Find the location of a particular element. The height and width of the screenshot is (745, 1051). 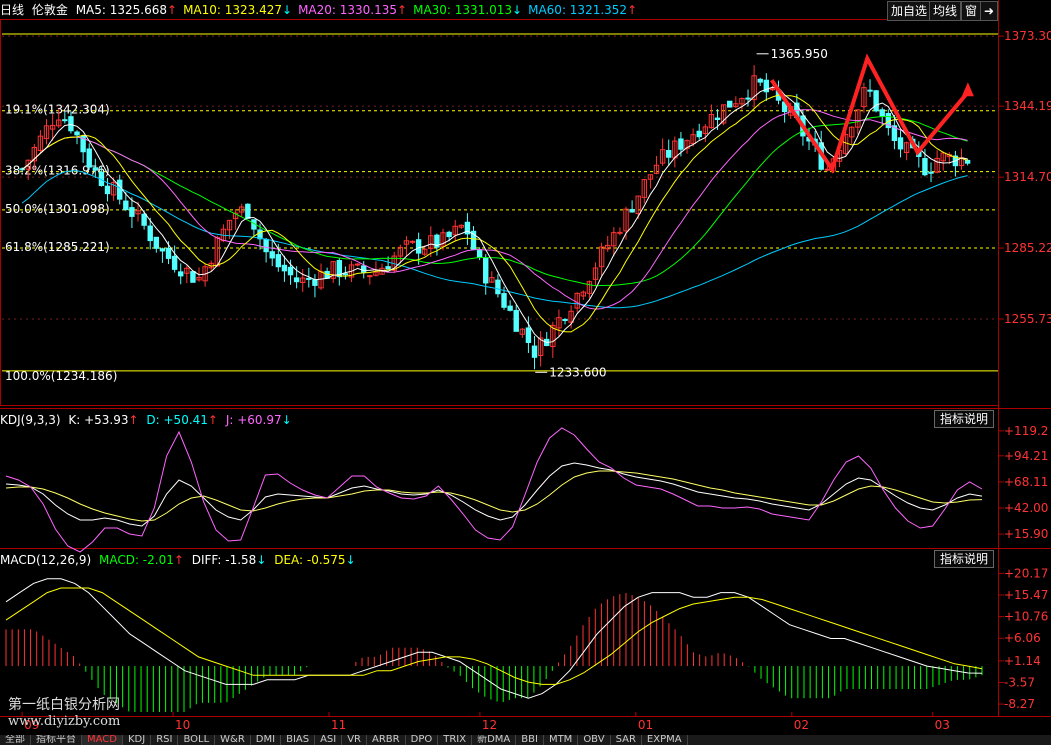

watermark-url: www.diyizby.com is located at coordinates (64, 721).